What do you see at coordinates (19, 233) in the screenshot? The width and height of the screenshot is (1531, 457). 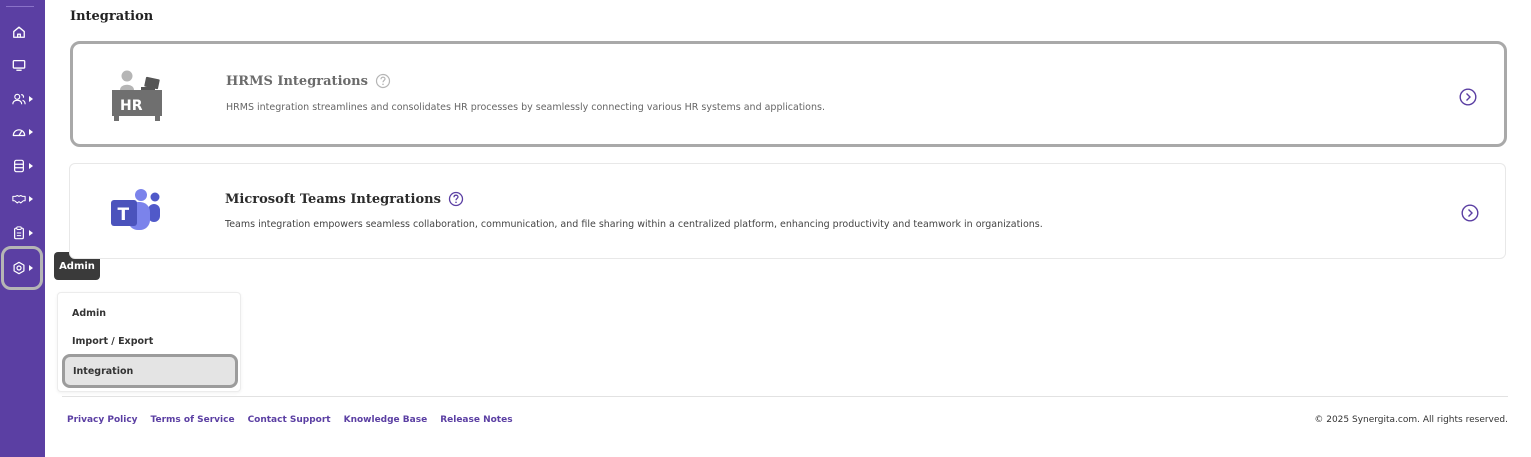 I see `clipboard-icon` at bounding box center [19, 233].